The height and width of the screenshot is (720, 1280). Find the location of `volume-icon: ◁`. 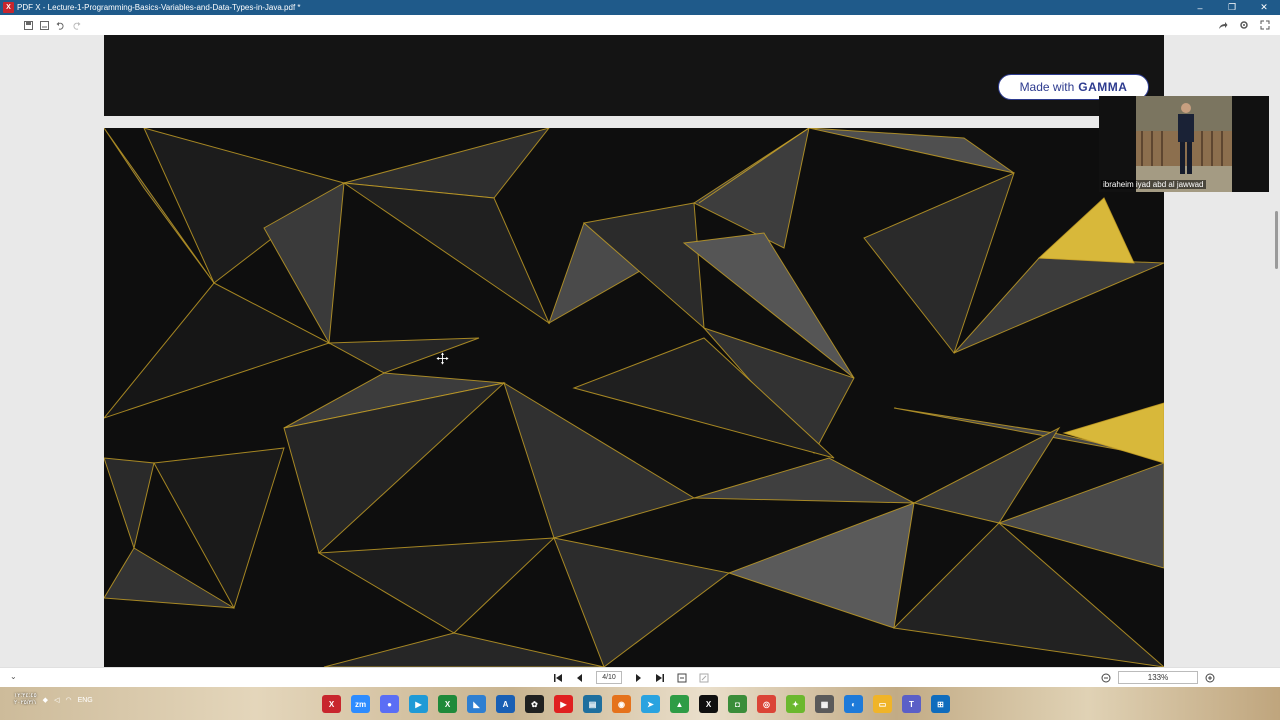

volume-icon: ◁ is located at coordinates (56, 700).